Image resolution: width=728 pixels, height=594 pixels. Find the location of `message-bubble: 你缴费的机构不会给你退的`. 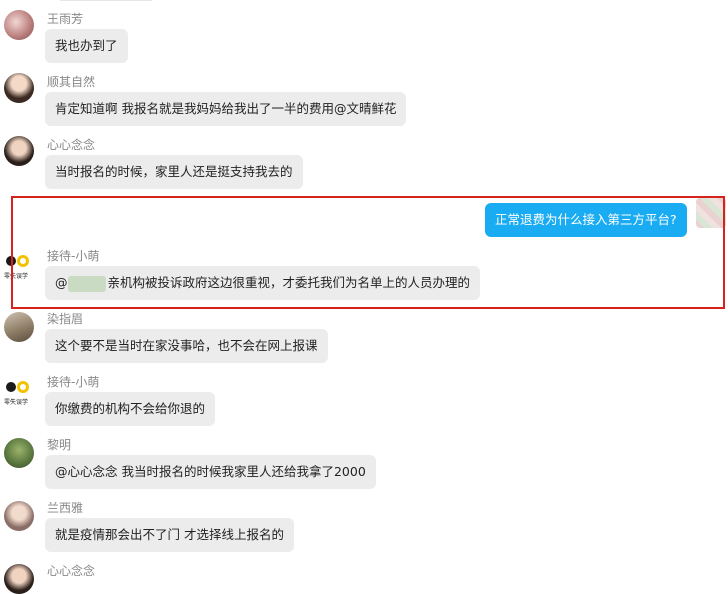

message-bubble: 你缴费的机构不会给你退的 is located at coordinates (130, 409).